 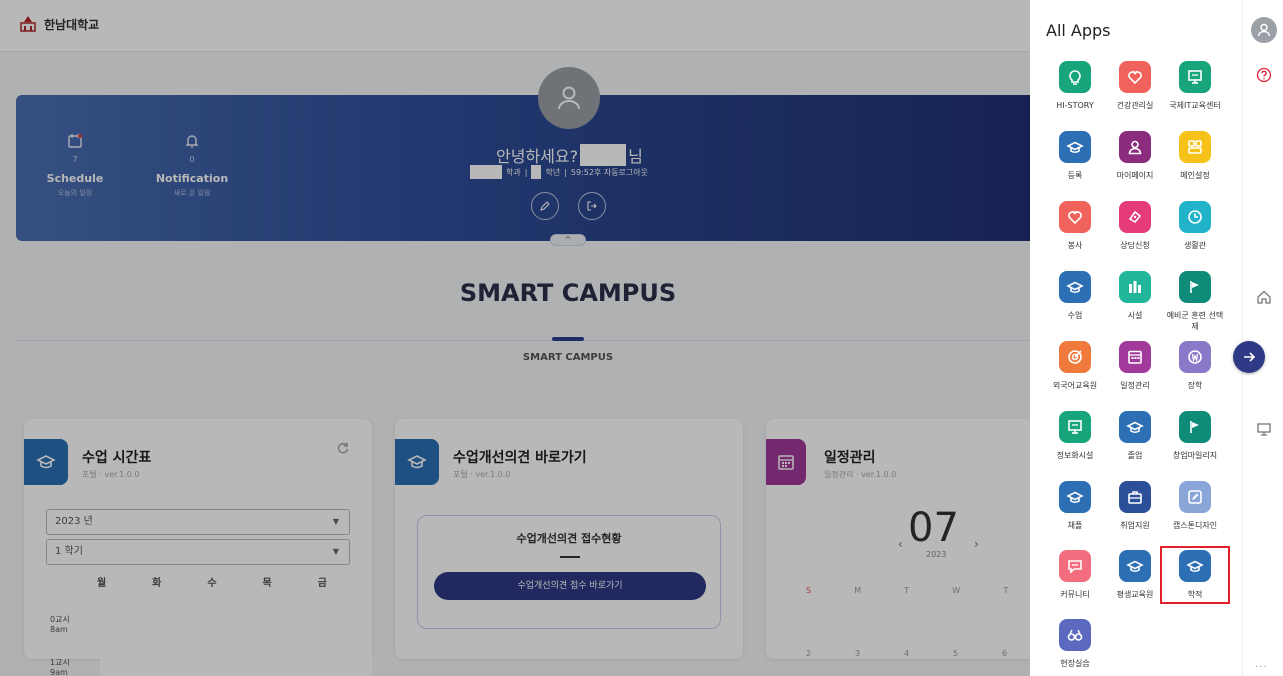 What do you see at coordinates (1135, 594) in the screenshot?
I see `app-label: 평생교육원` at bounding box center [1135, 594].